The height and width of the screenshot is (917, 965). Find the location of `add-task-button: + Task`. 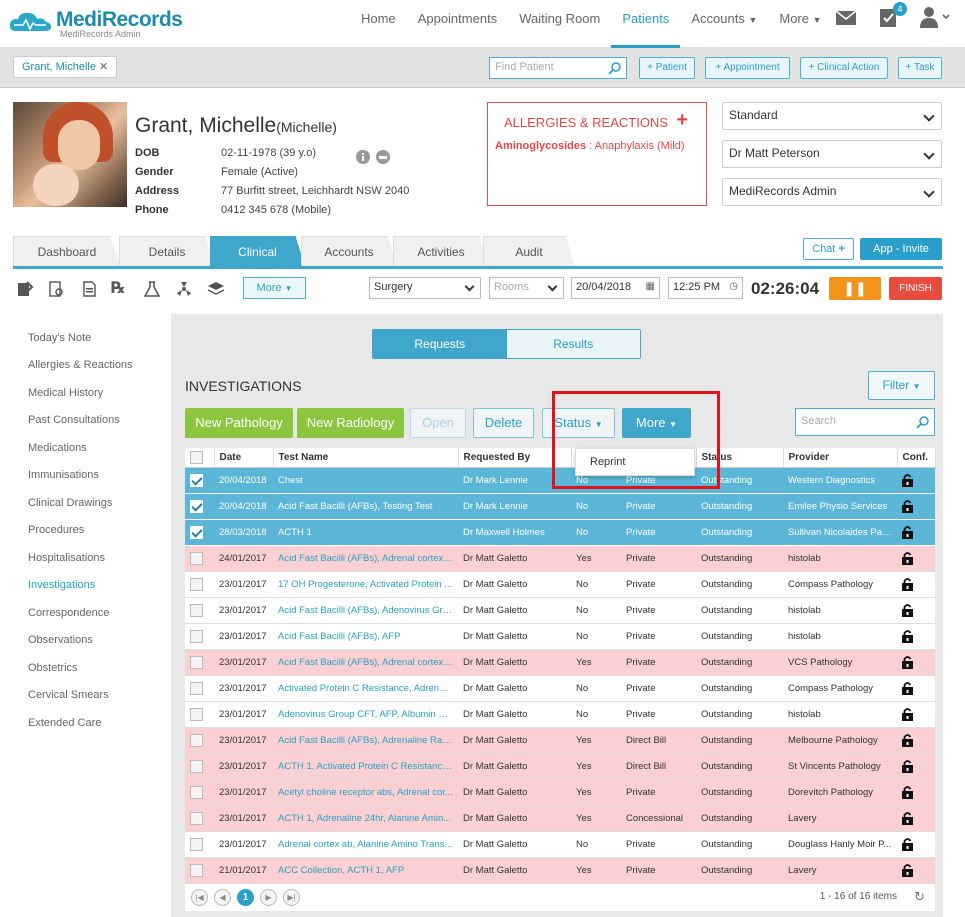

add-task-button: + Task is located at coordinates (920, 68).